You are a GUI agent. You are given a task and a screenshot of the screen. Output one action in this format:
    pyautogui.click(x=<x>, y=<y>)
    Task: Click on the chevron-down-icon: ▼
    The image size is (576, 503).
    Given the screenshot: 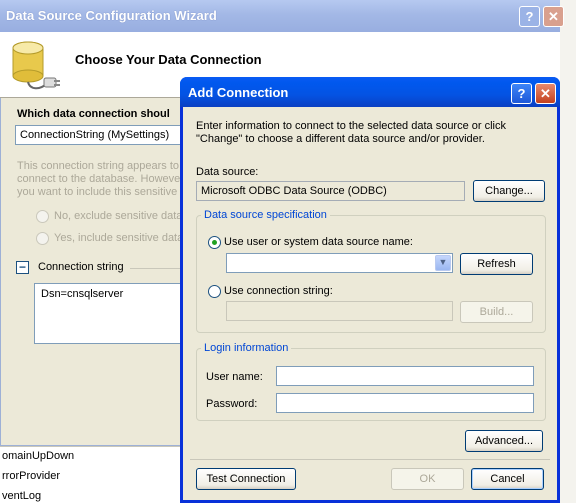 What is the action you would take?
    pyautogui.click(x=443, y=263)
    